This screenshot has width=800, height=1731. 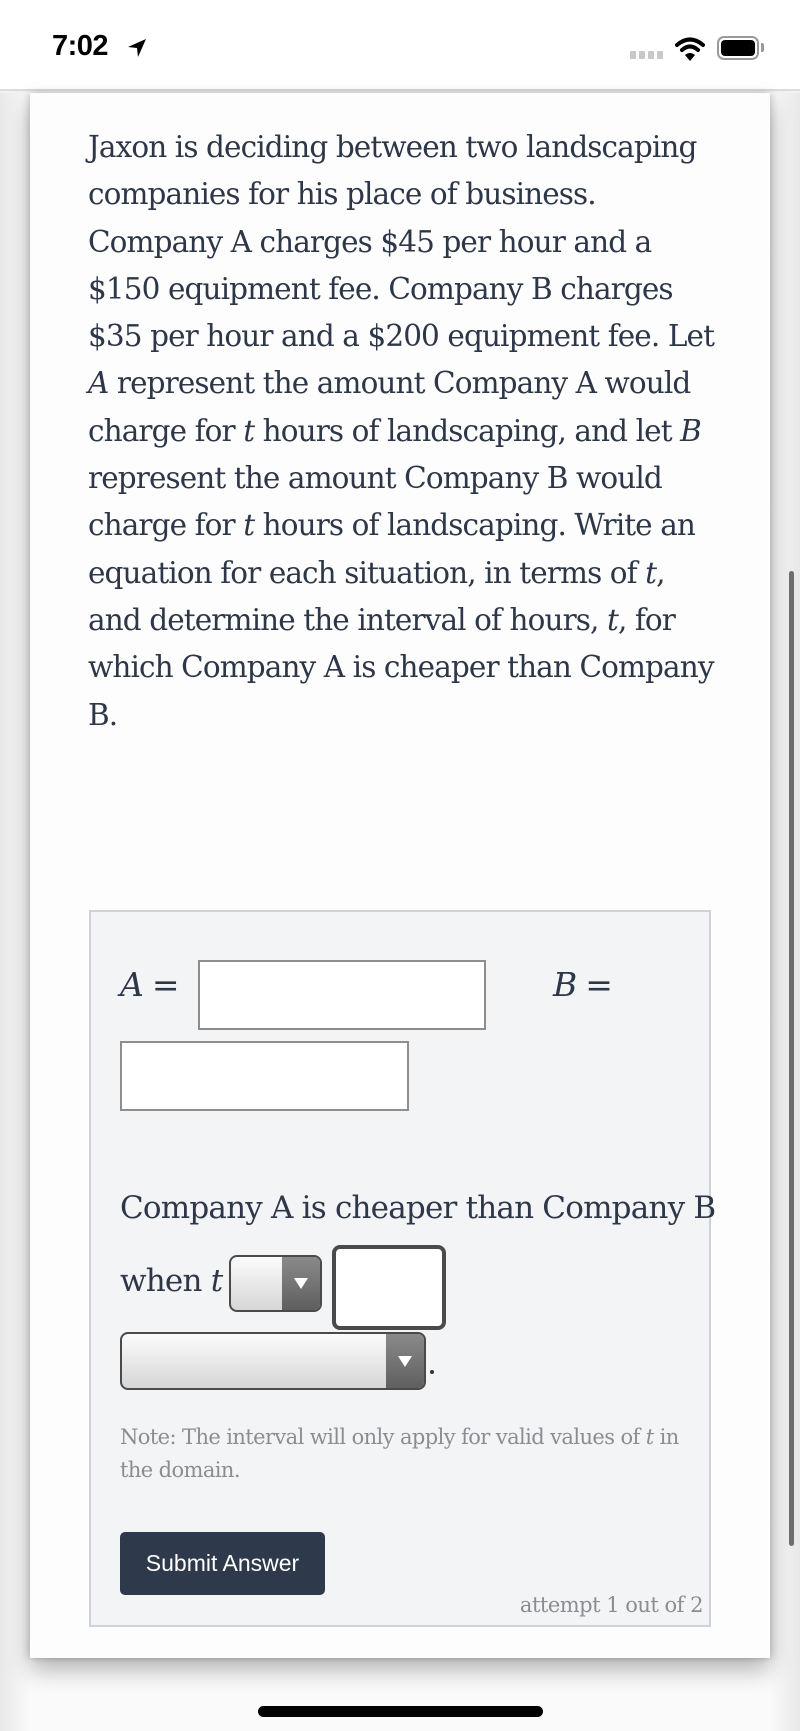 What do you see at coordinates (565, 984) in the screenshot?
I see `var-b: B` at bounding box center [565, 984].